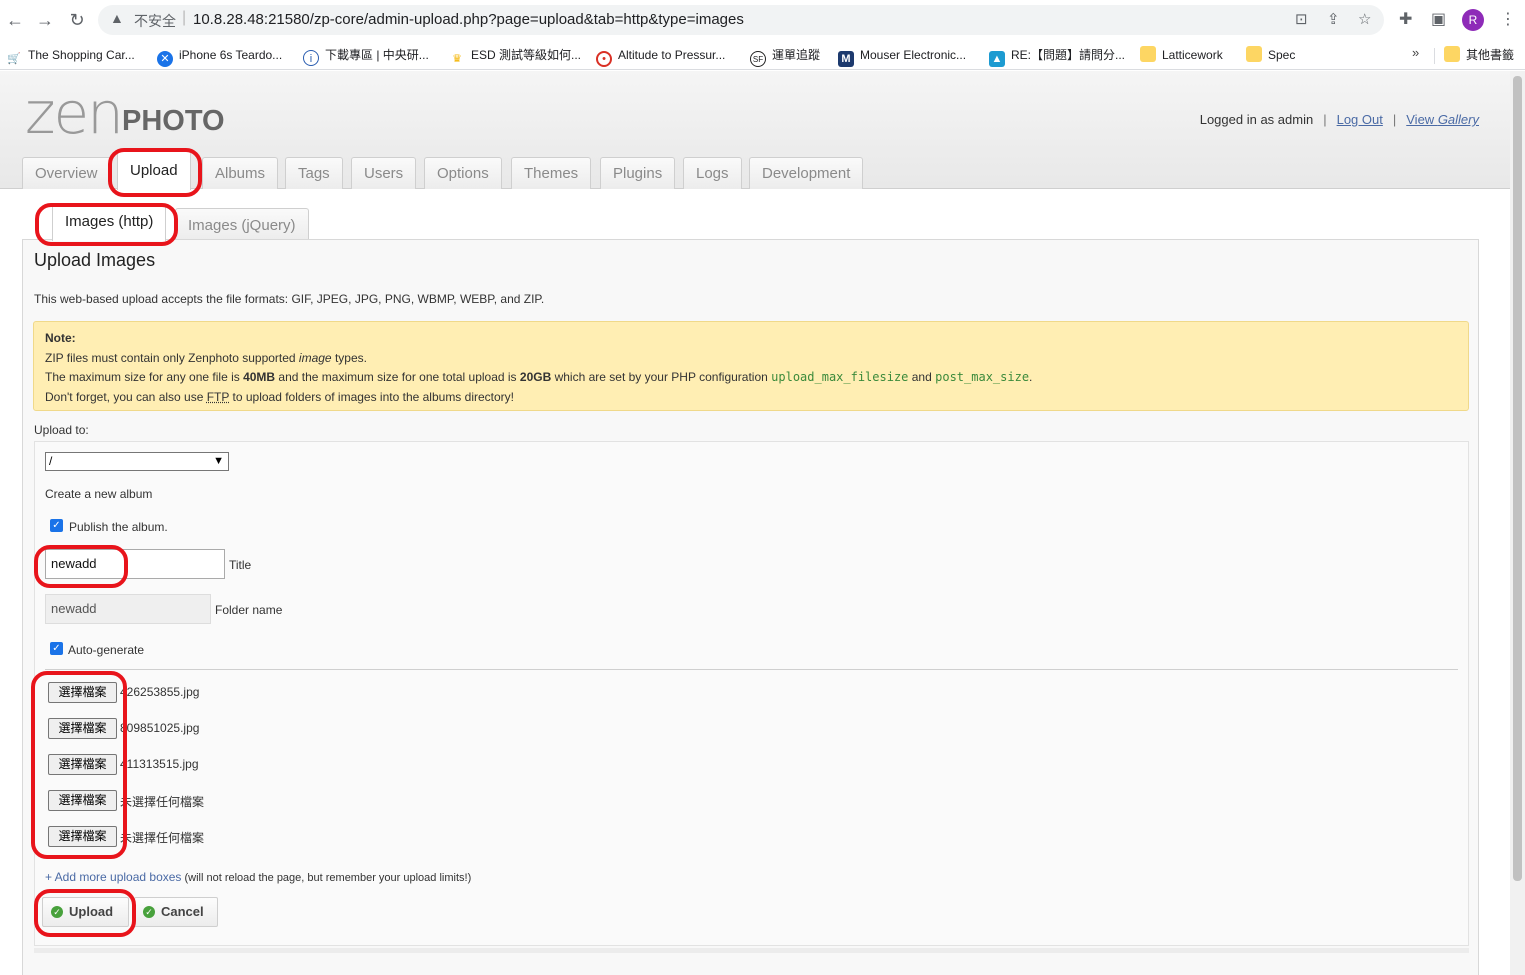 Image resolution: width=1525 pixels, height=975 pixels. Describe the element at coordinates (56, 525) in the screenshot. I see `publish-checkbox: ✓` at that location.